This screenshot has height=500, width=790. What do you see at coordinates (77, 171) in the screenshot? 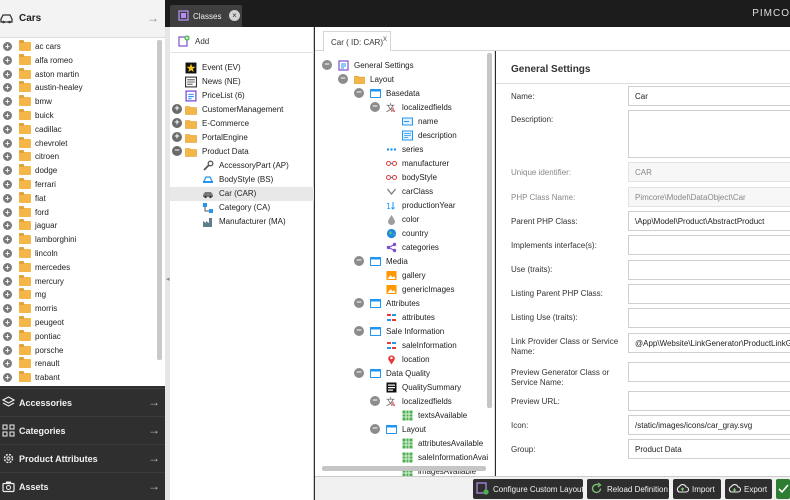
I see `folder-item: + dodge` at bounding box center [77, 171].